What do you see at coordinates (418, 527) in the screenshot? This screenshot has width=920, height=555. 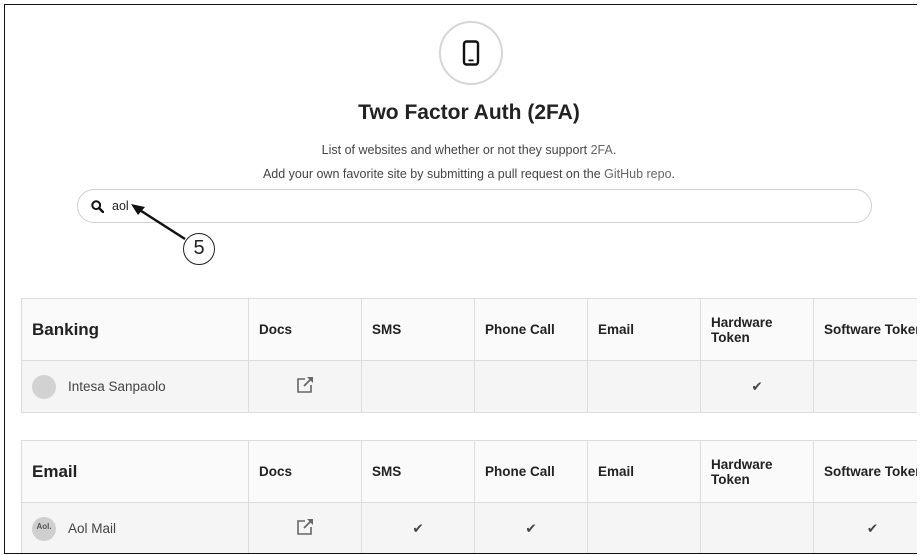 I see `sms-cell: ✔` at bounding box center [418, 527].